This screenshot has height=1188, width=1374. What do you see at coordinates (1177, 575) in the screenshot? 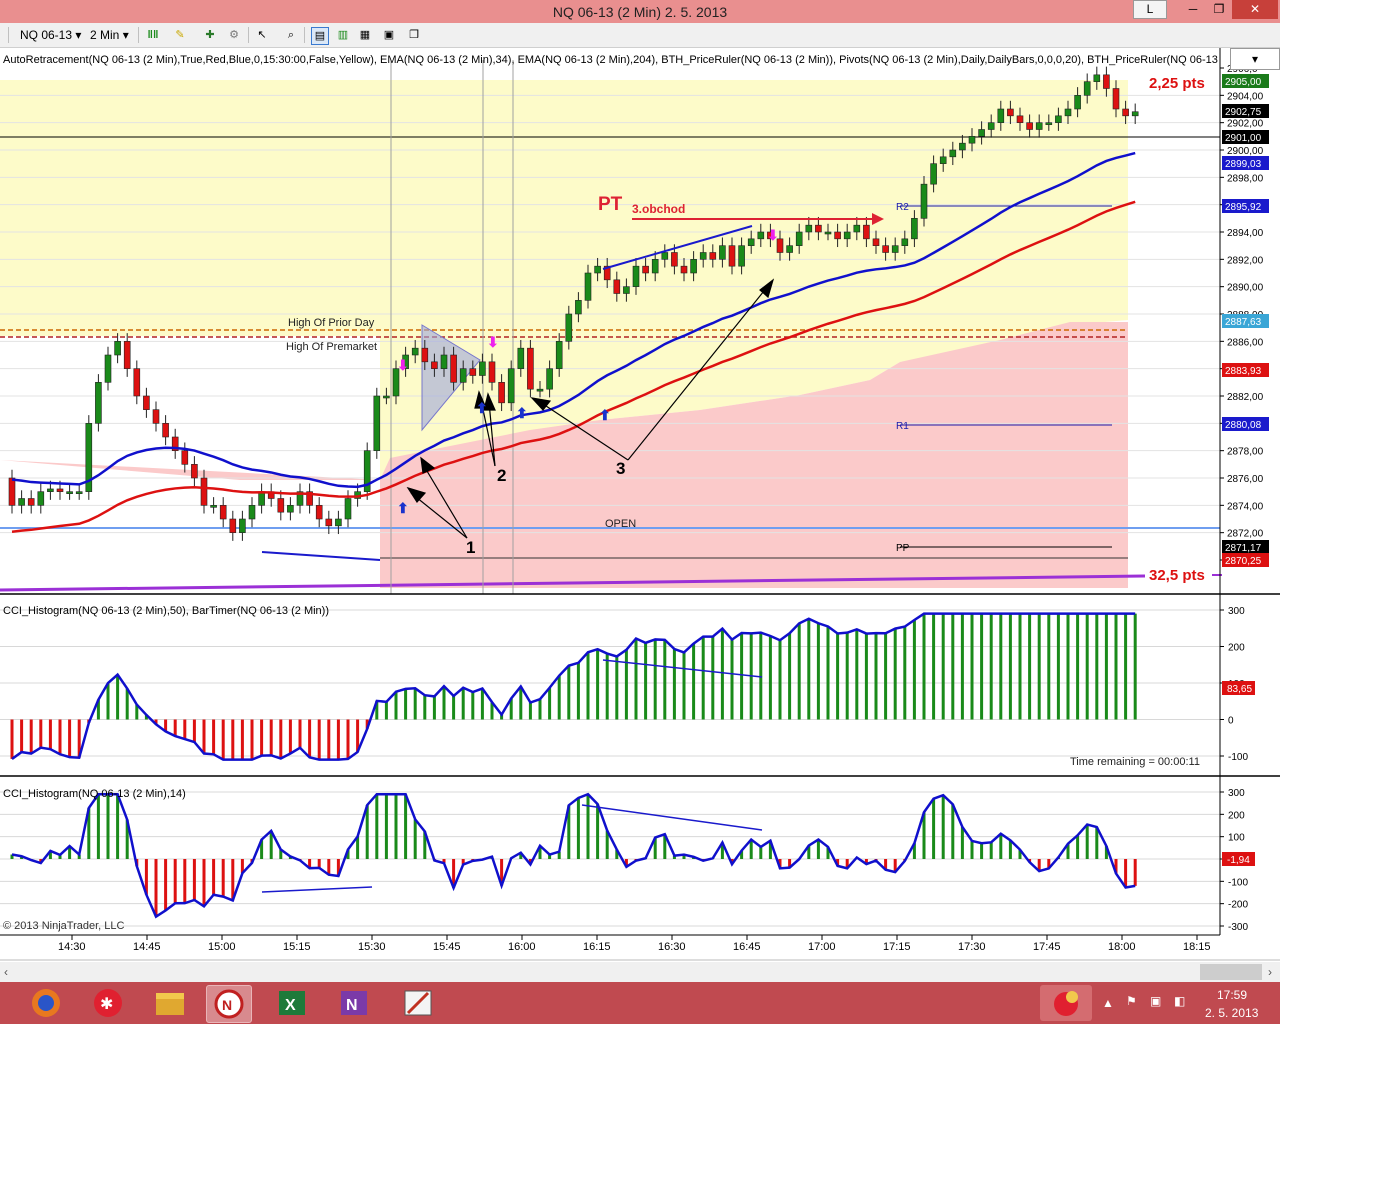
I see `pts-bottom-label: 32,5 pts` at bounding box center [1177, 575].